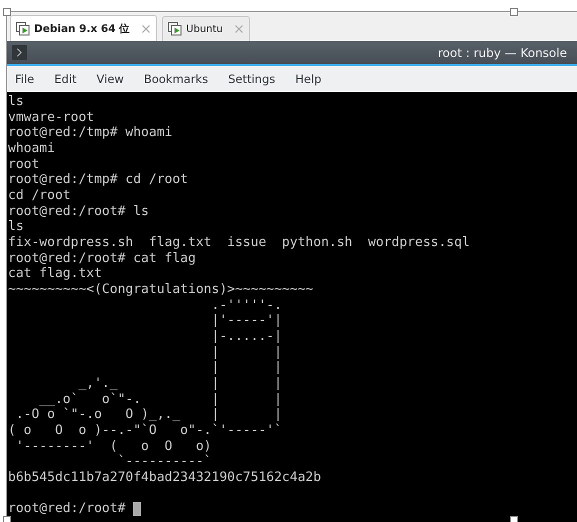  Describe the element at coordinates (51, 118) in the screenshot. I see `terminal-line: vmware-root` at that location.